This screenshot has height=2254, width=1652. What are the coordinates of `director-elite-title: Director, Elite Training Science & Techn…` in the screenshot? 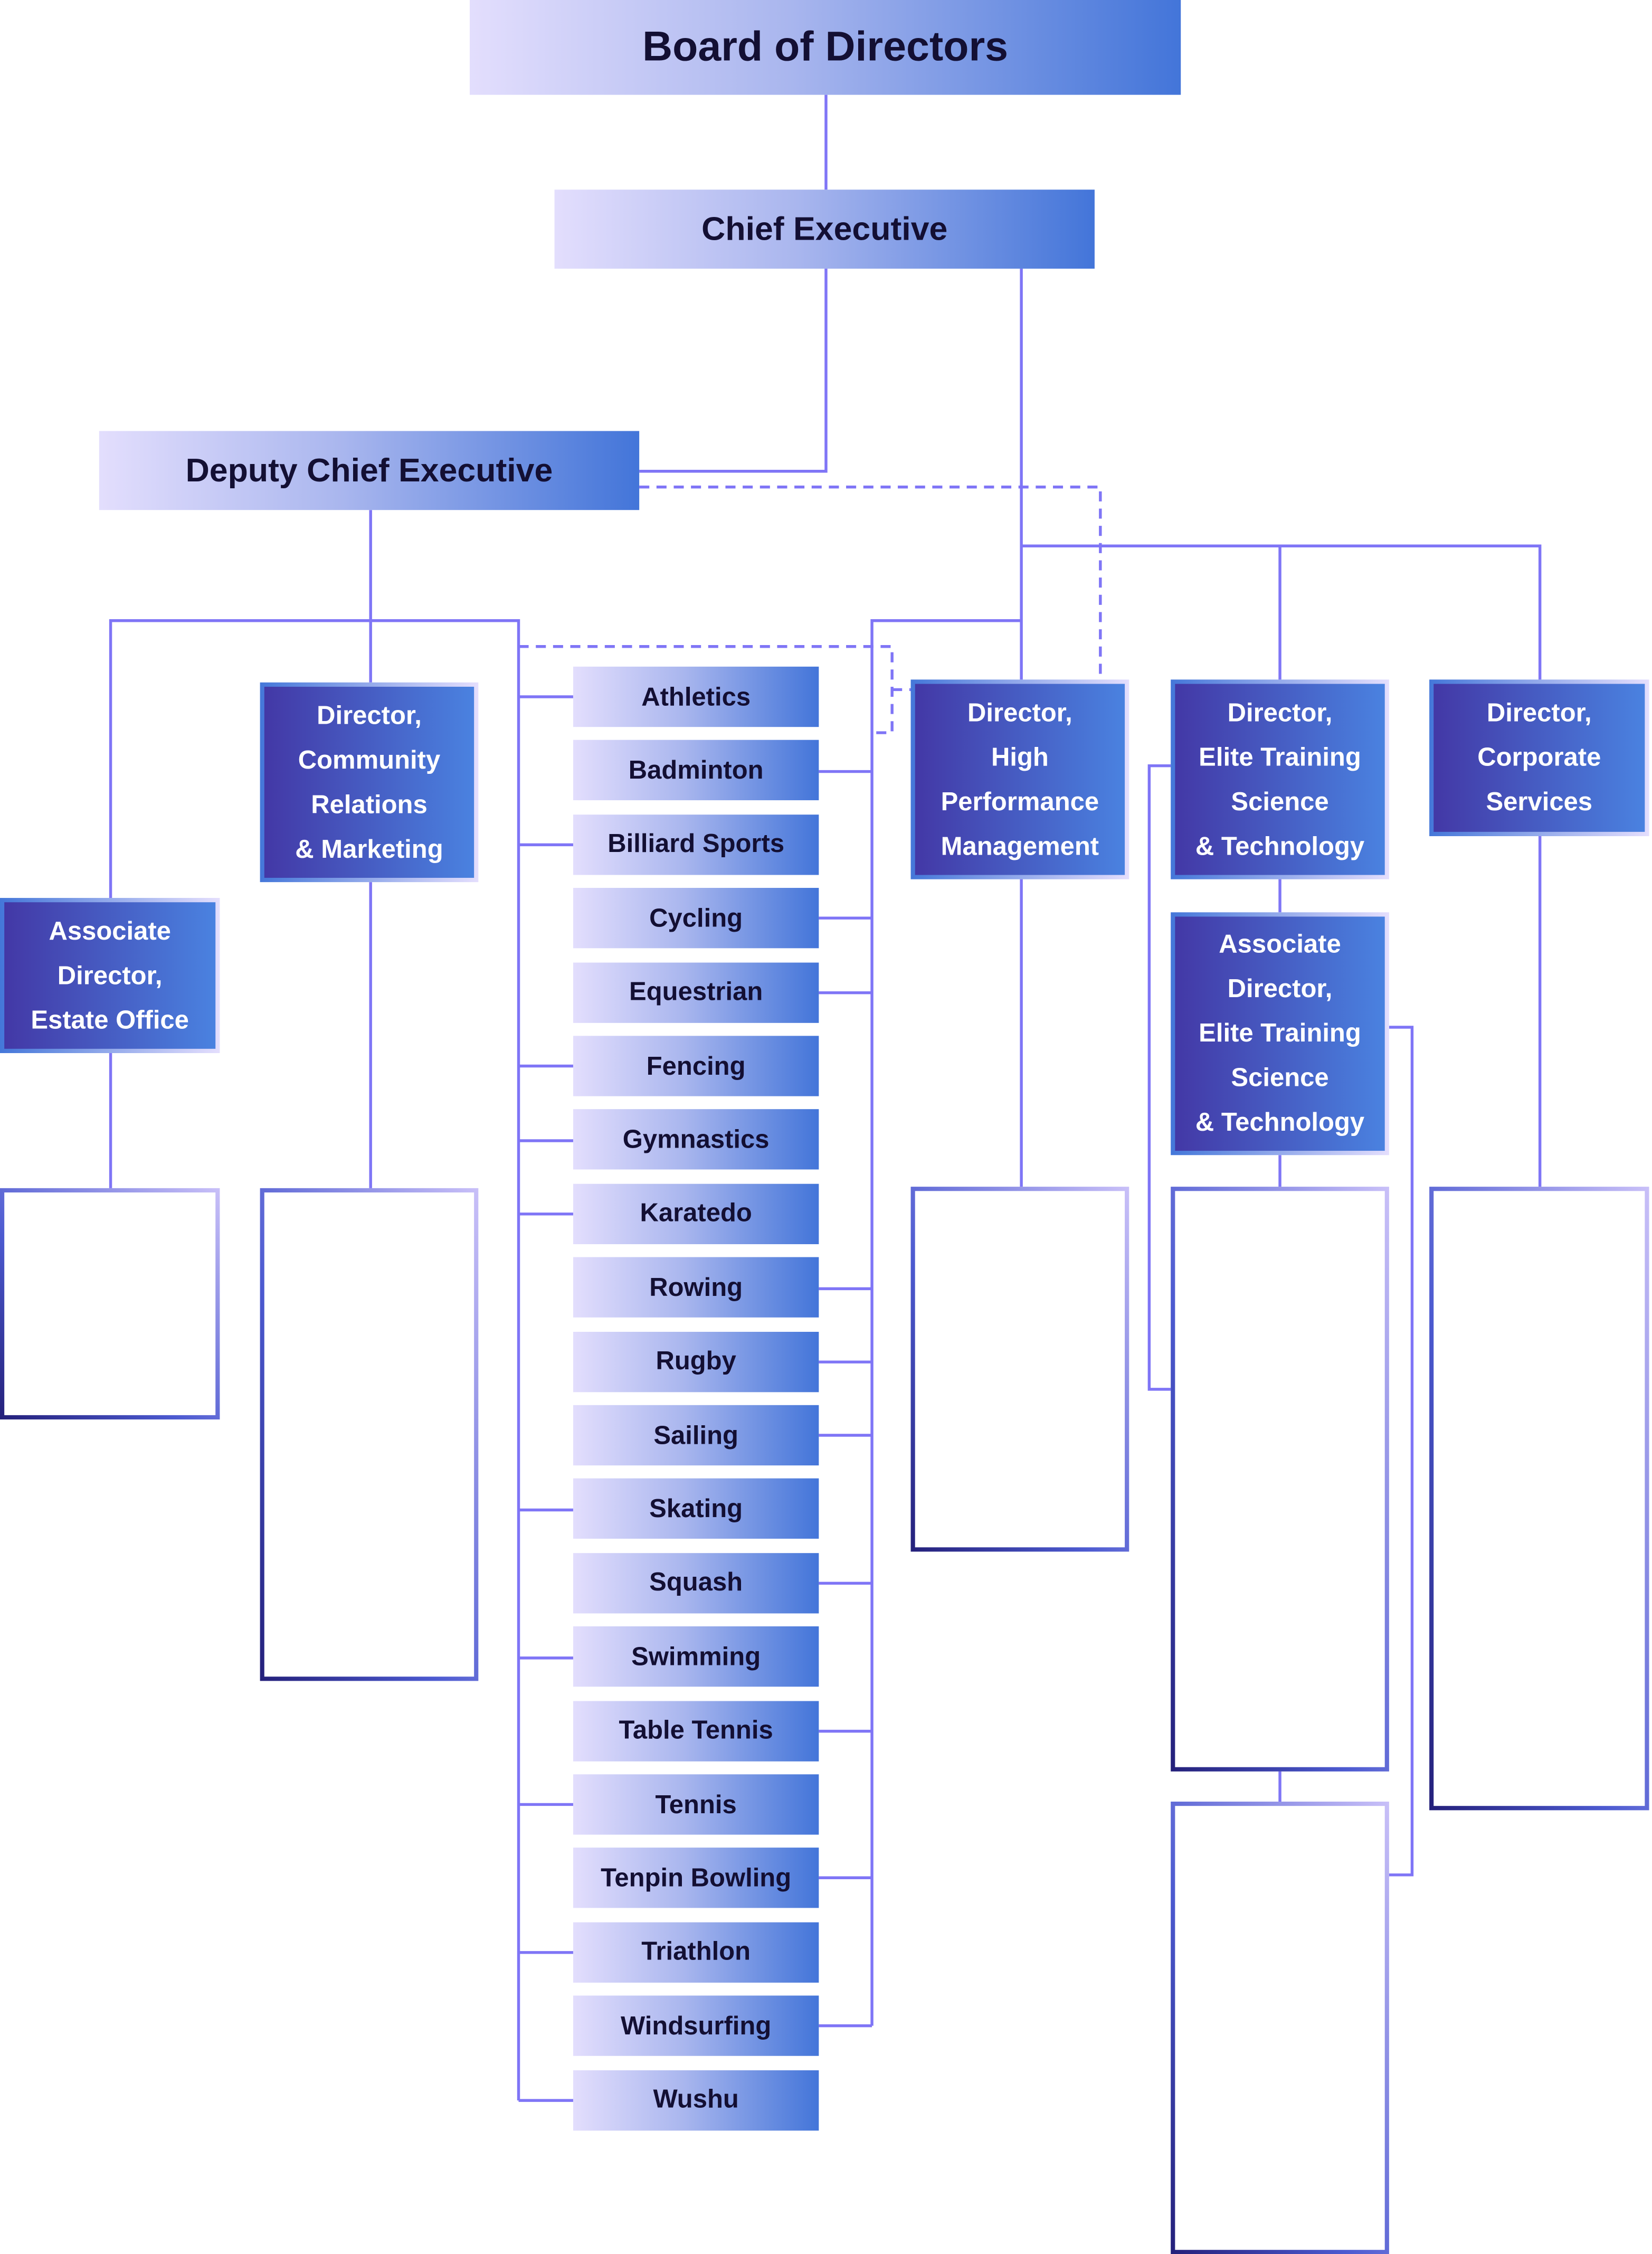 It's located at (1280, 779).